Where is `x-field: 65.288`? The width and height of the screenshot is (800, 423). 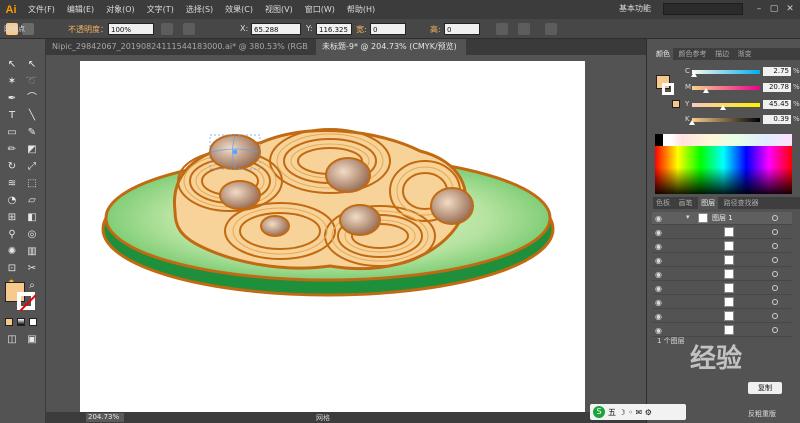
x-field: 65.288 is located at coordinates (276, 29).